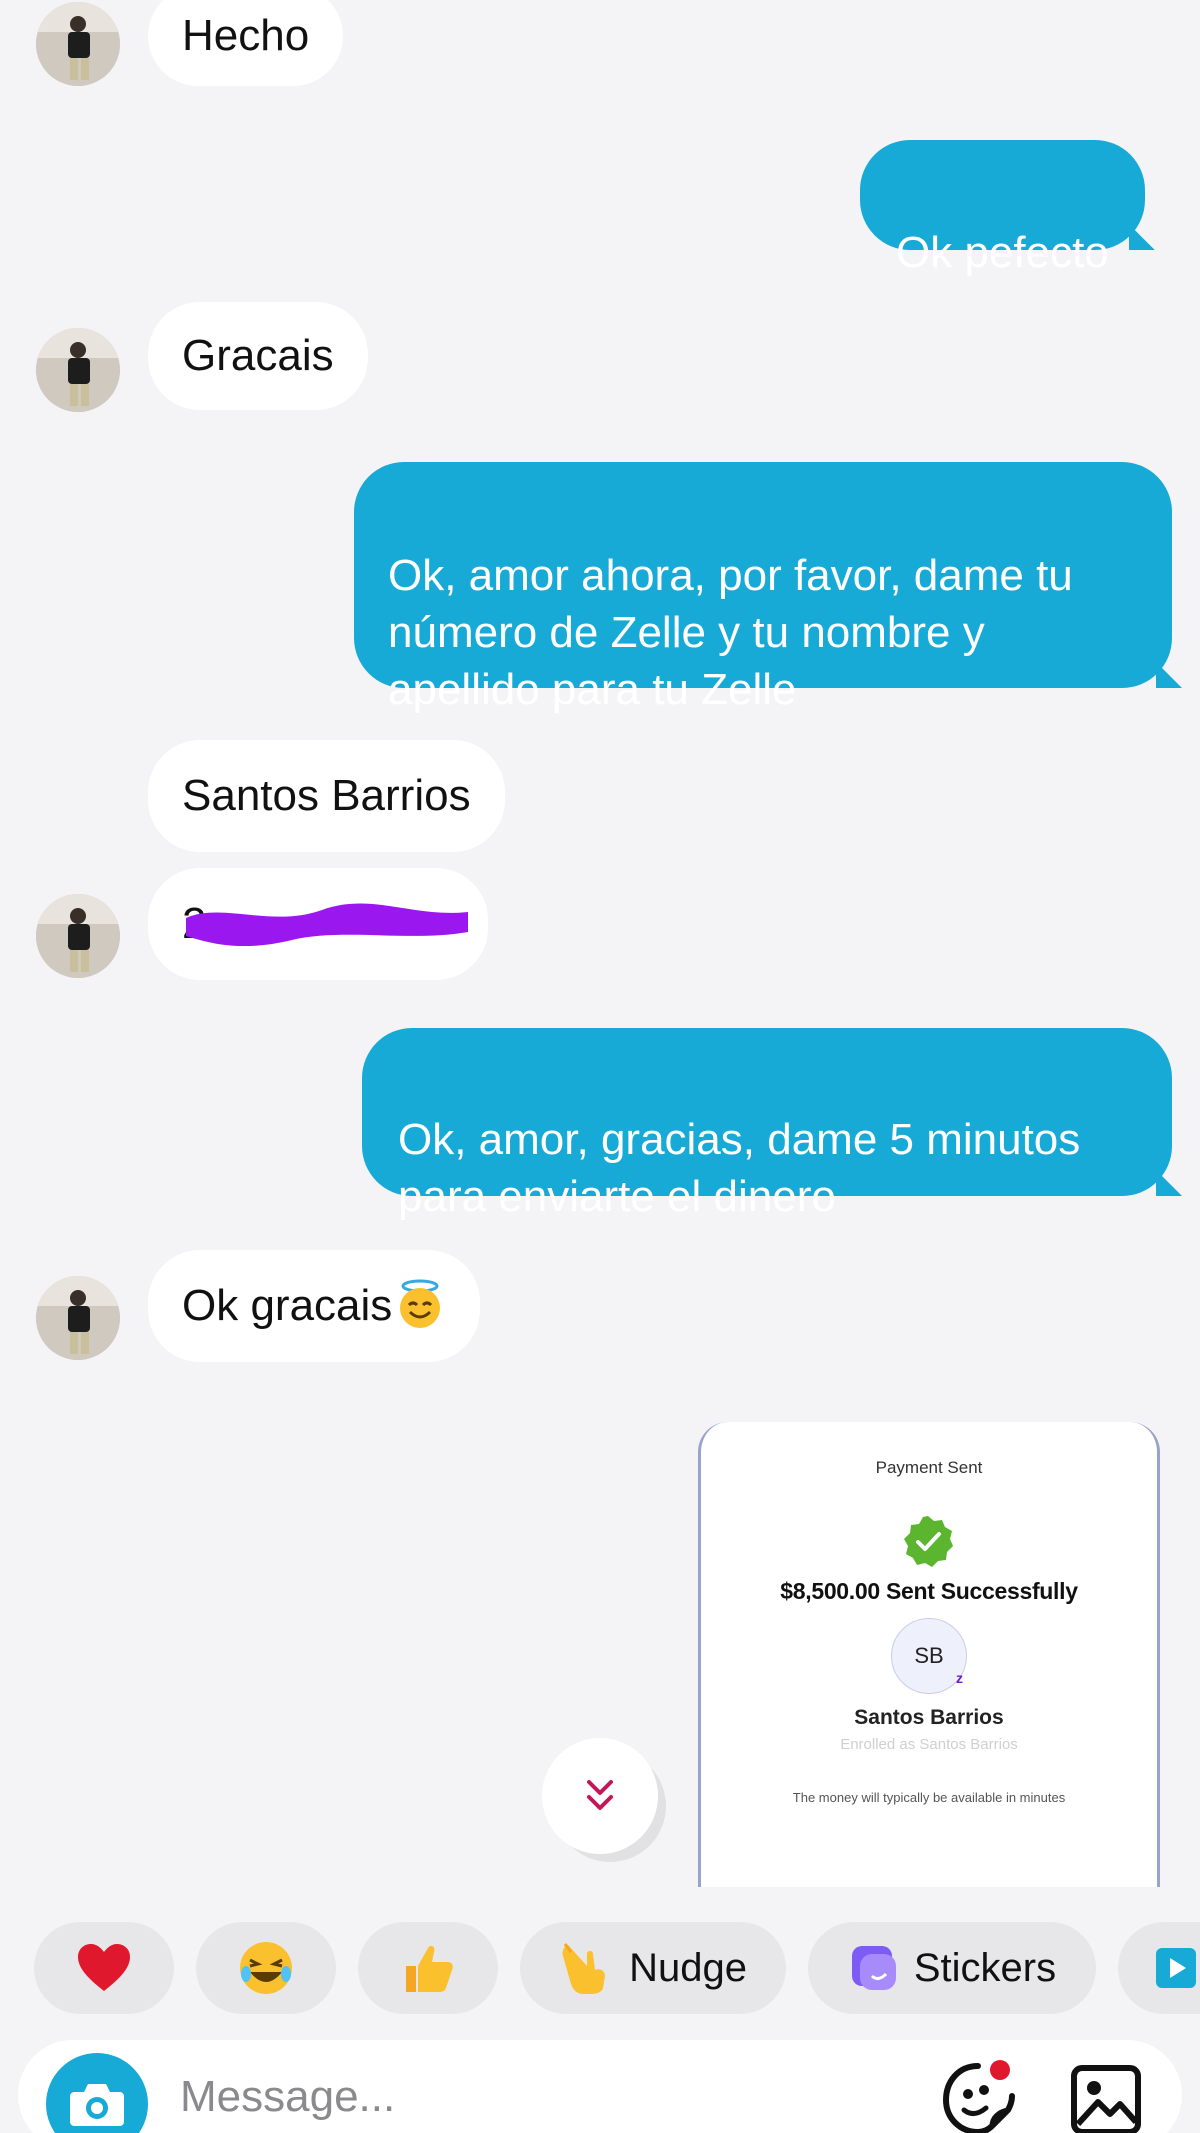  What do you see at coordinates (327, 924) in the screenshot?
I see `redaction-scribble` at bounding box center [327, 924].